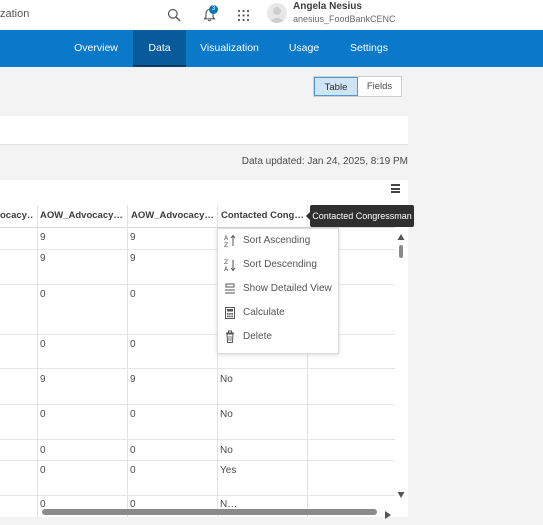  What do you see at coordinates (324, 161) in the screenshot?
I see `data-updated-label: Data updated: Jan 24, 2025, 8:19 PM` at bounding box center [324, 161].